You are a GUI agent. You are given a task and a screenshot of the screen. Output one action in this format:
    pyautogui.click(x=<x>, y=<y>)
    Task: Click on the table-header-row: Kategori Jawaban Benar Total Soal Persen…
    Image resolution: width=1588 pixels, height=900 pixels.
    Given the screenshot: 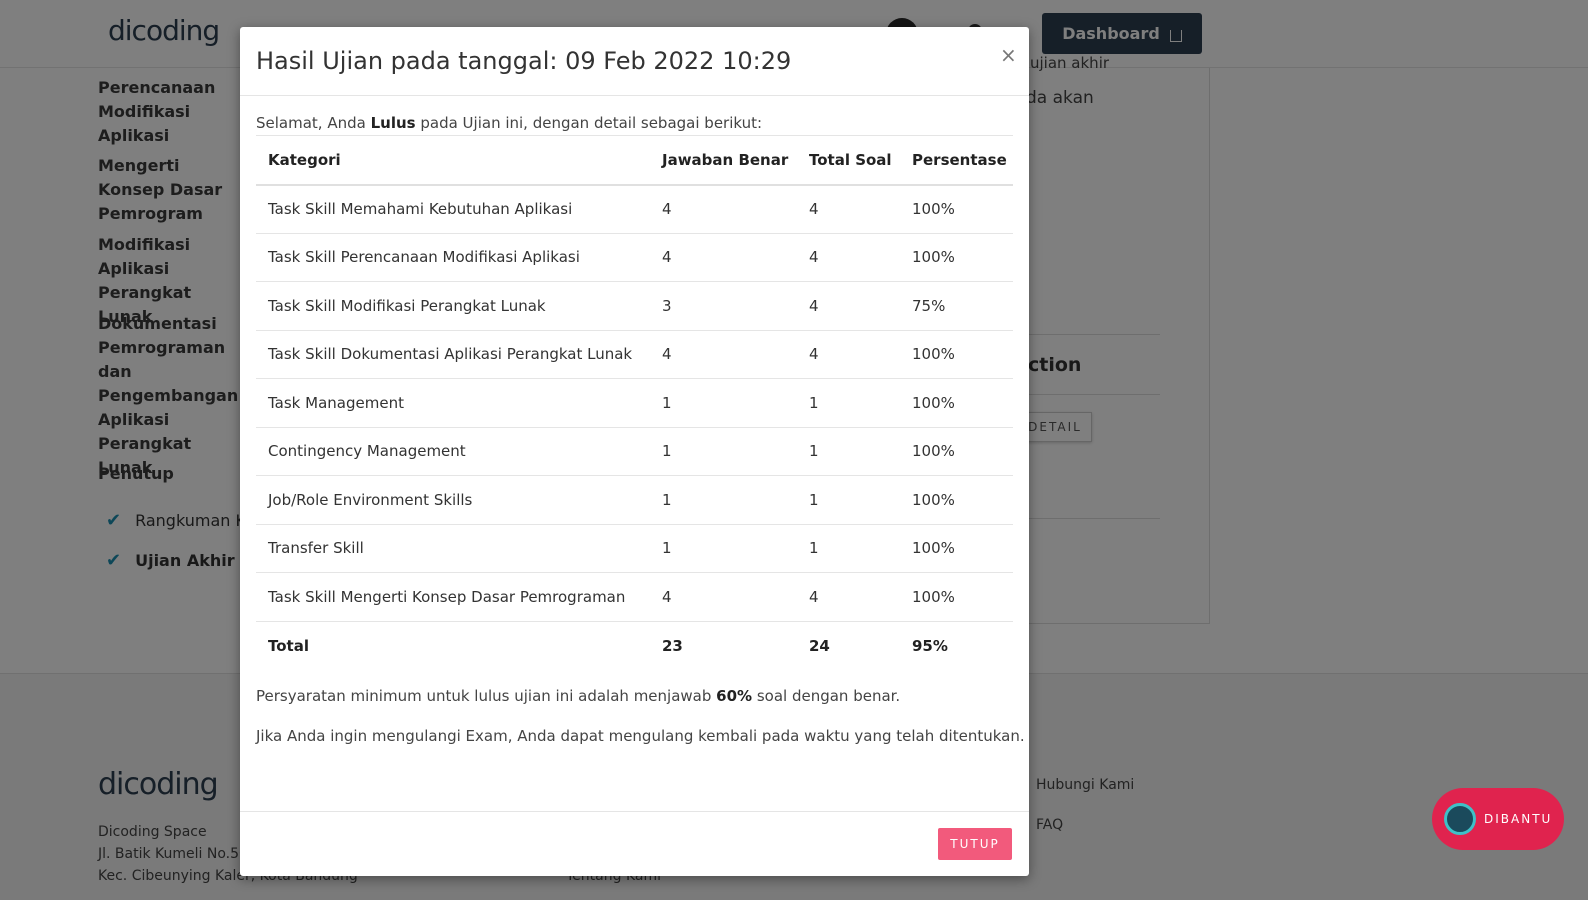 What is the action you would take?
    pyautogui.click(x=634, y=160)
    